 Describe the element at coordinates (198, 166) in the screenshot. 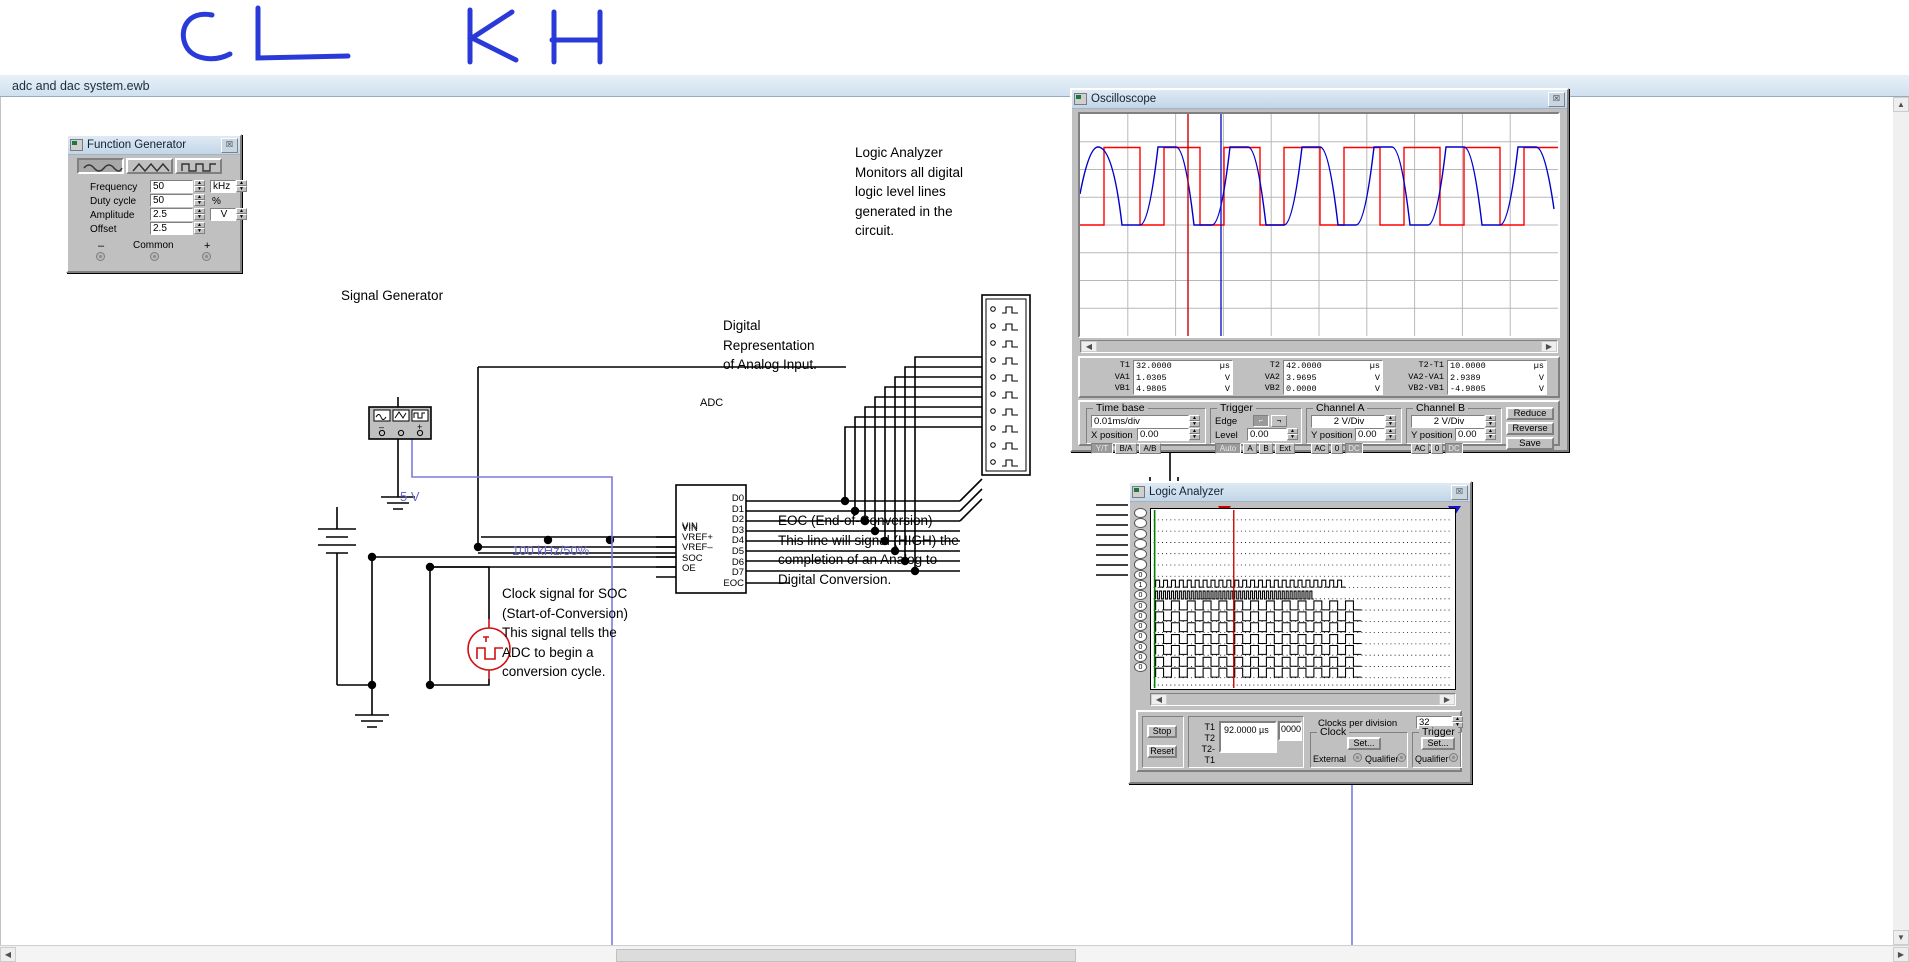

I see `square-wave-button` at that location.